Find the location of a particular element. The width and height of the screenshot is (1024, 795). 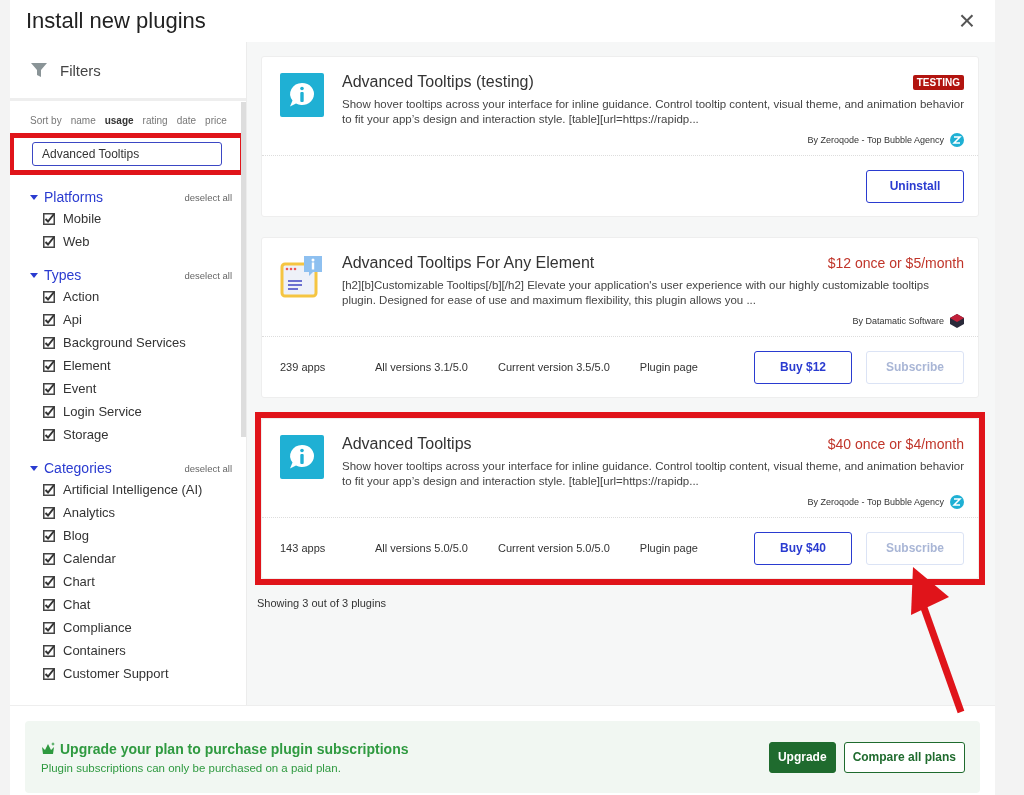

sort-option: usage is located at coordinates (119, 120).